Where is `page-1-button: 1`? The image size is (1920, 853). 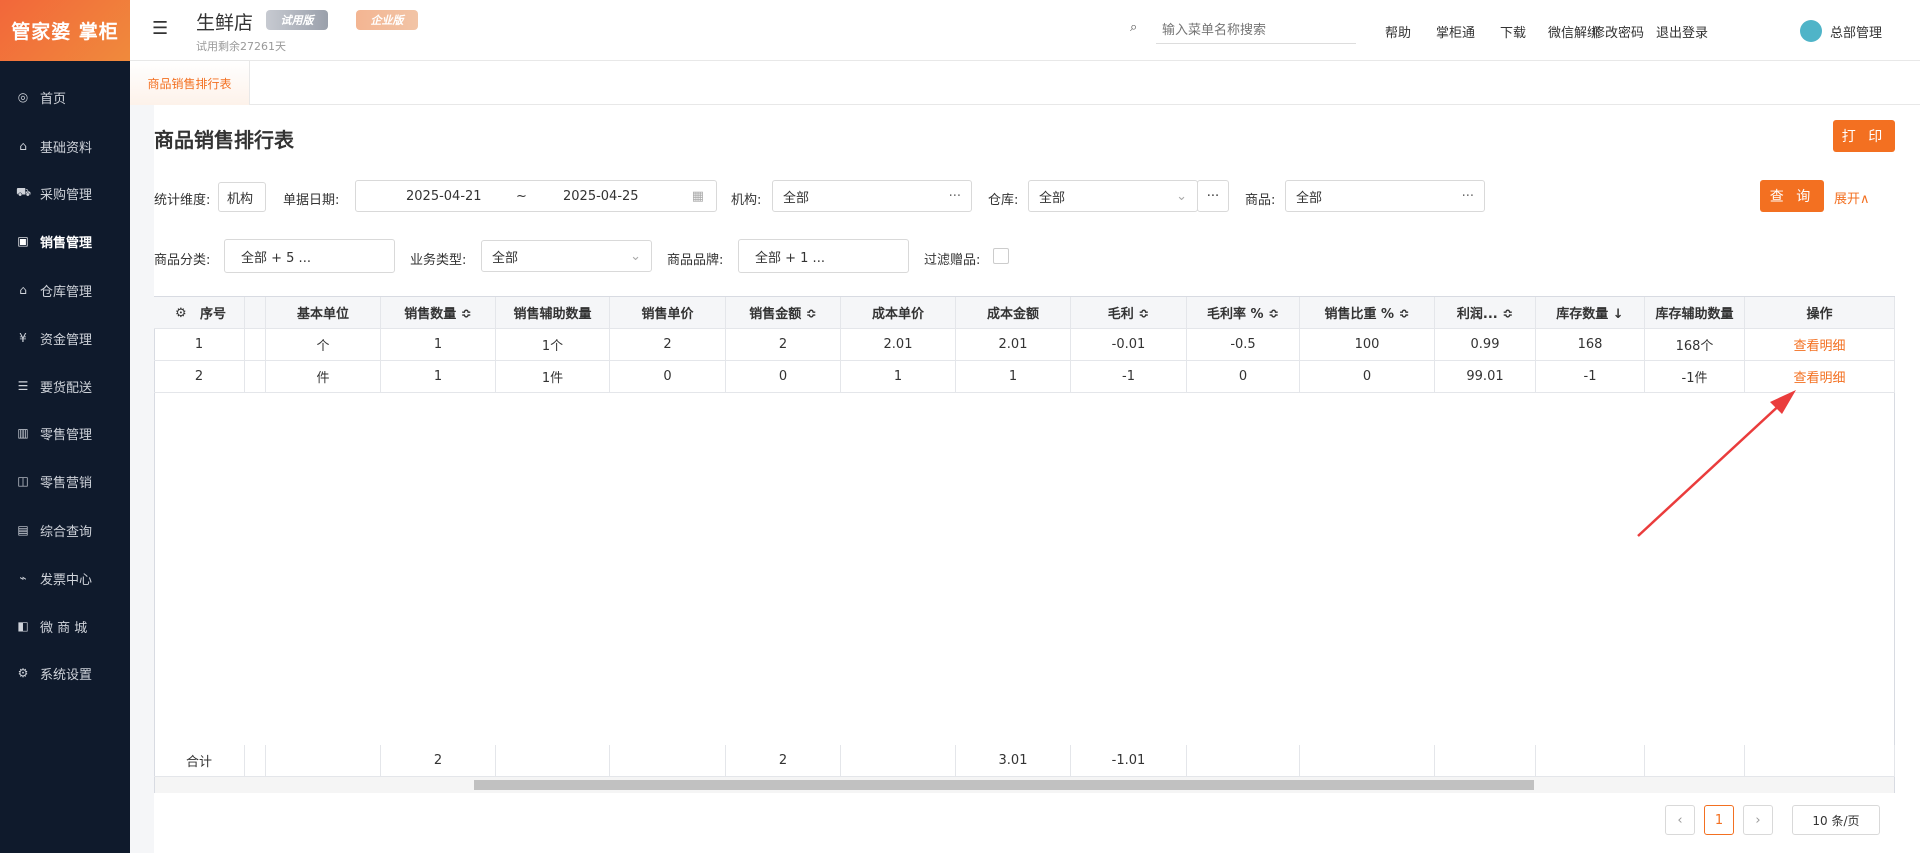 page-1-button: 1 is located at coordinates (1719, 820).